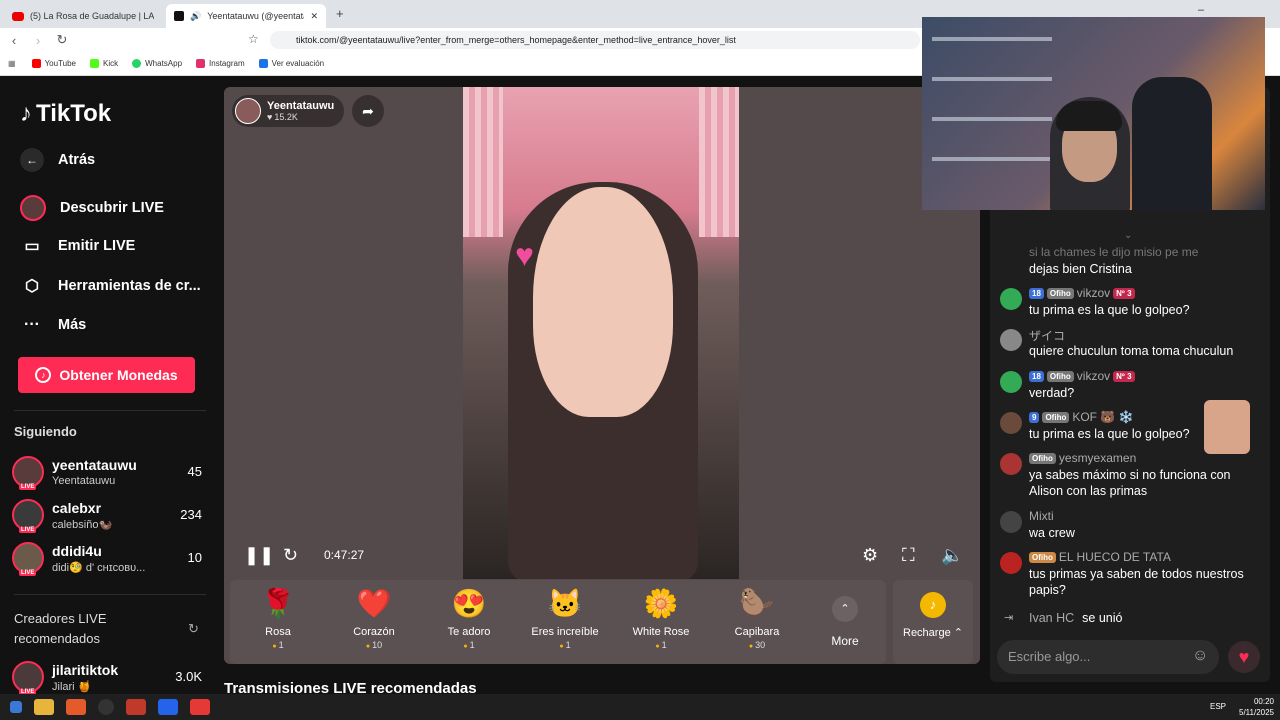 This screenshot has height=720, width=1280. I want to click on more-gifts-button: ⌃ More, so click(845, 626).